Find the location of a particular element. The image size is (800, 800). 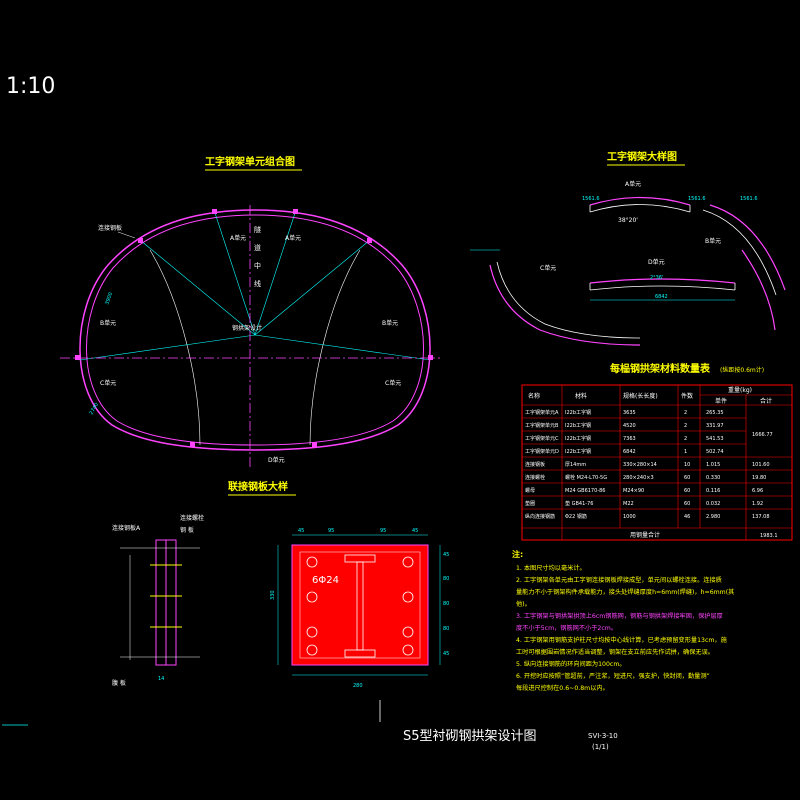

table-cell: 280×240×3 is located at coordinates (638, 478).